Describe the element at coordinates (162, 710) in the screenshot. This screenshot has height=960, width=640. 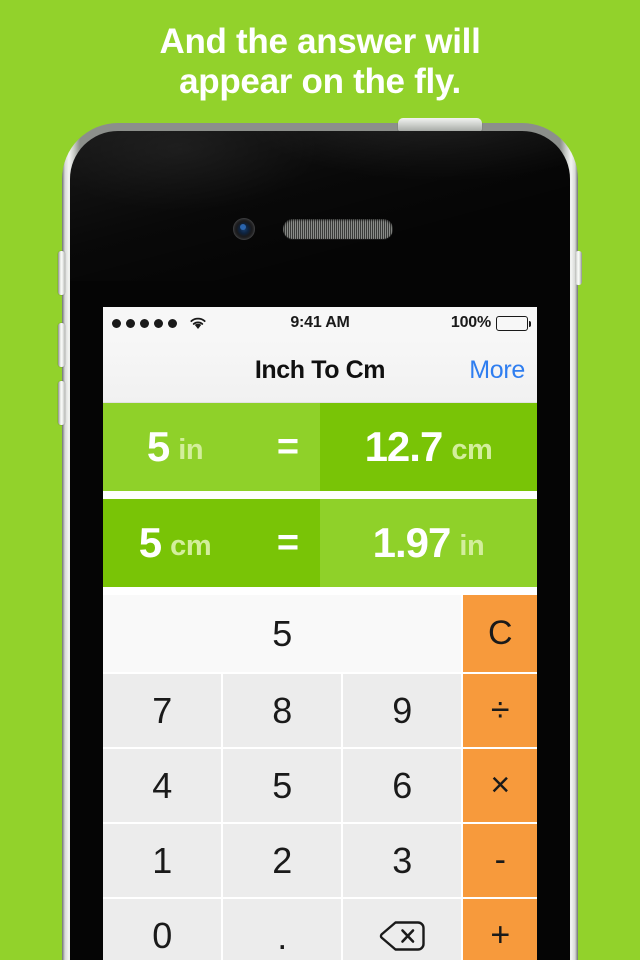
I see `key-7: 7` at that location.